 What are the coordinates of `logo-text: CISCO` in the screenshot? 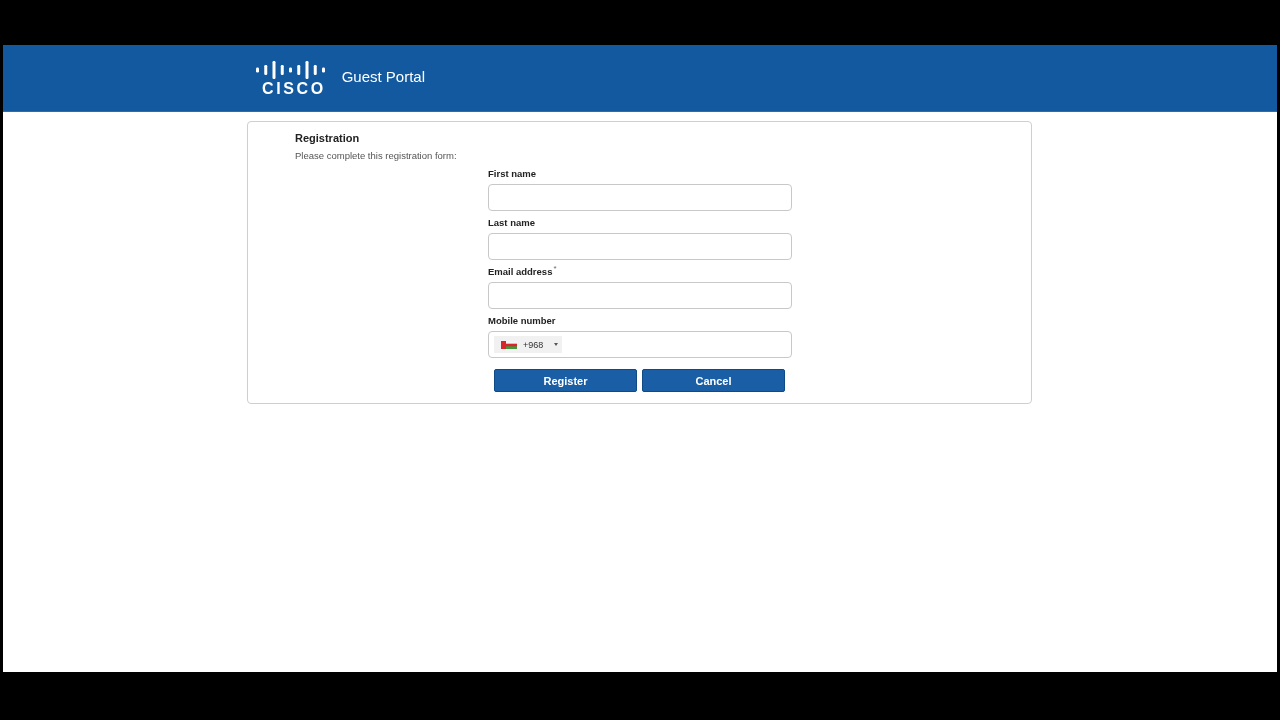 It's located at (294, 89).